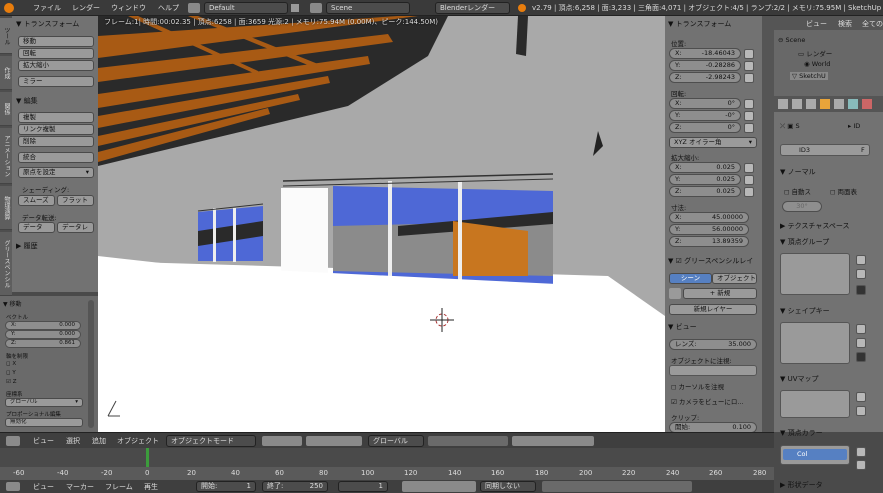 This screenshot has height=493, width=883. Describe the element at coordinates (617, 486) in the screenshot. I see `keying-controls` at that location.